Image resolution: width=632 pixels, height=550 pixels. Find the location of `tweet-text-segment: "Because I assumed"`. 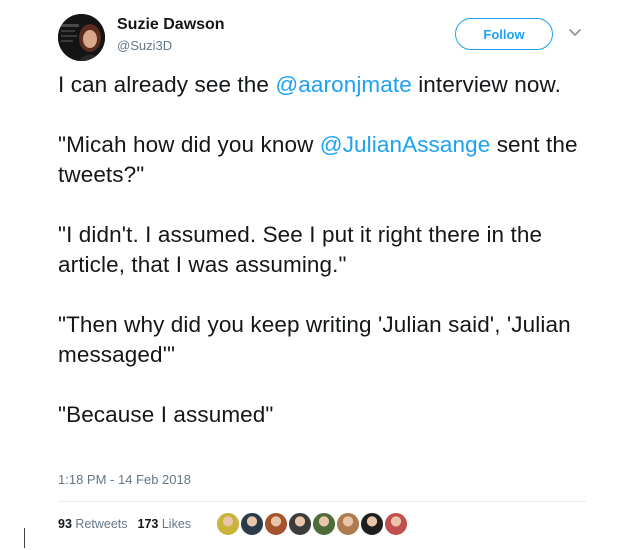

tweet-text-segment: "Because I assumed" is located at coordinates (166, 414).